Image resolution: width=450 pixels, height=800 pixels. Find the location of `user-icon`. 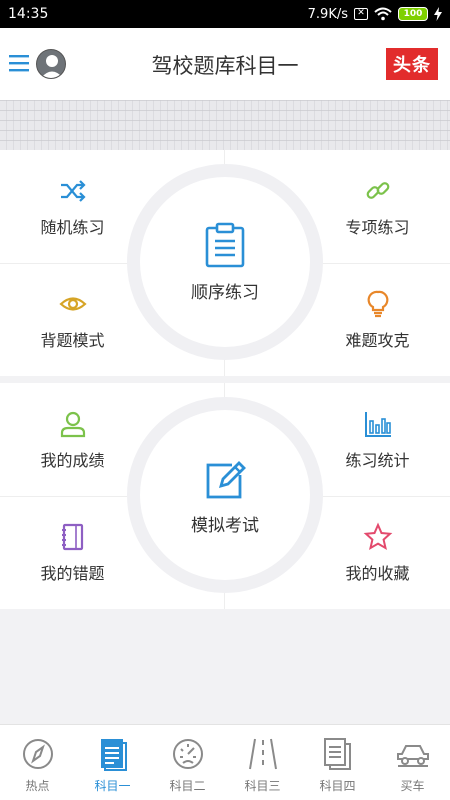

user-icon is located at coordinates (72, 424).